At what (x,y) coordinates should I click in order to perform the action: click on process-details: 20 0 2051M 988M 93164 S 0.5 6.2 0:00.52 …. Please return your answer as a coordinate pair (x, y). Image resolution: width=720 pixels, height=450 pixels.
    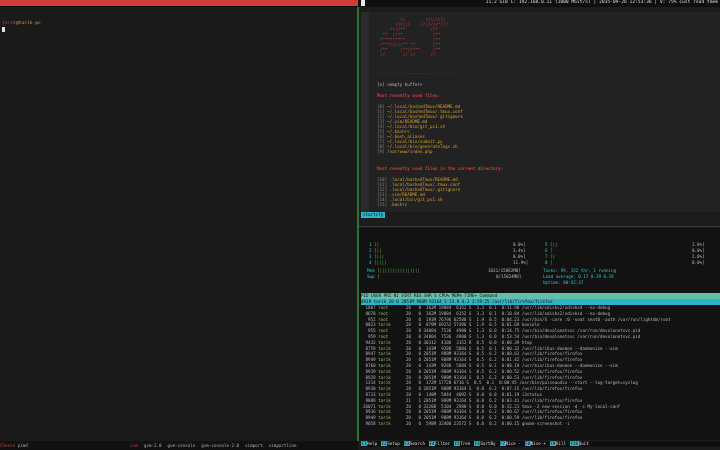
    Looking at the image, I should click on (486, 371).